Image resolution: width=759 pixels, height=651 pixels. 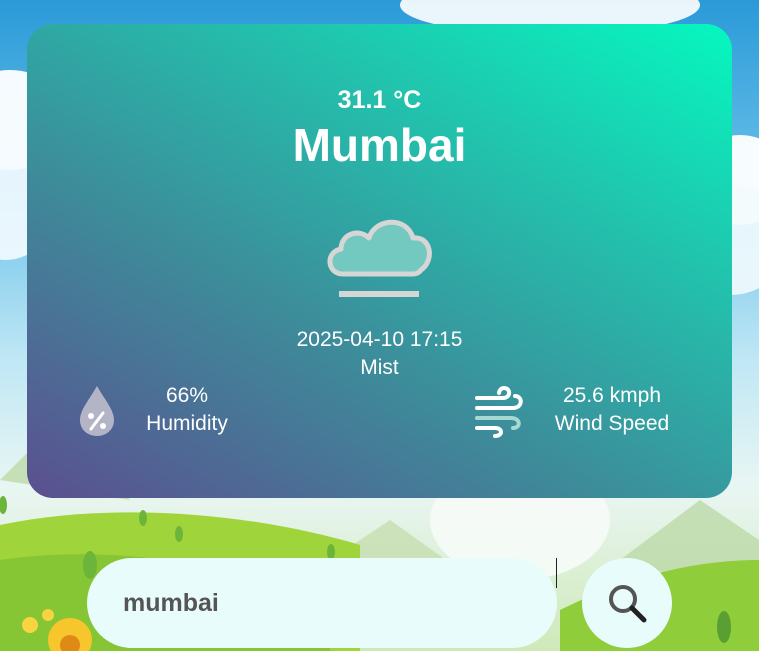 I want to click on weather-description: Mist, so click(x=379, y=367).